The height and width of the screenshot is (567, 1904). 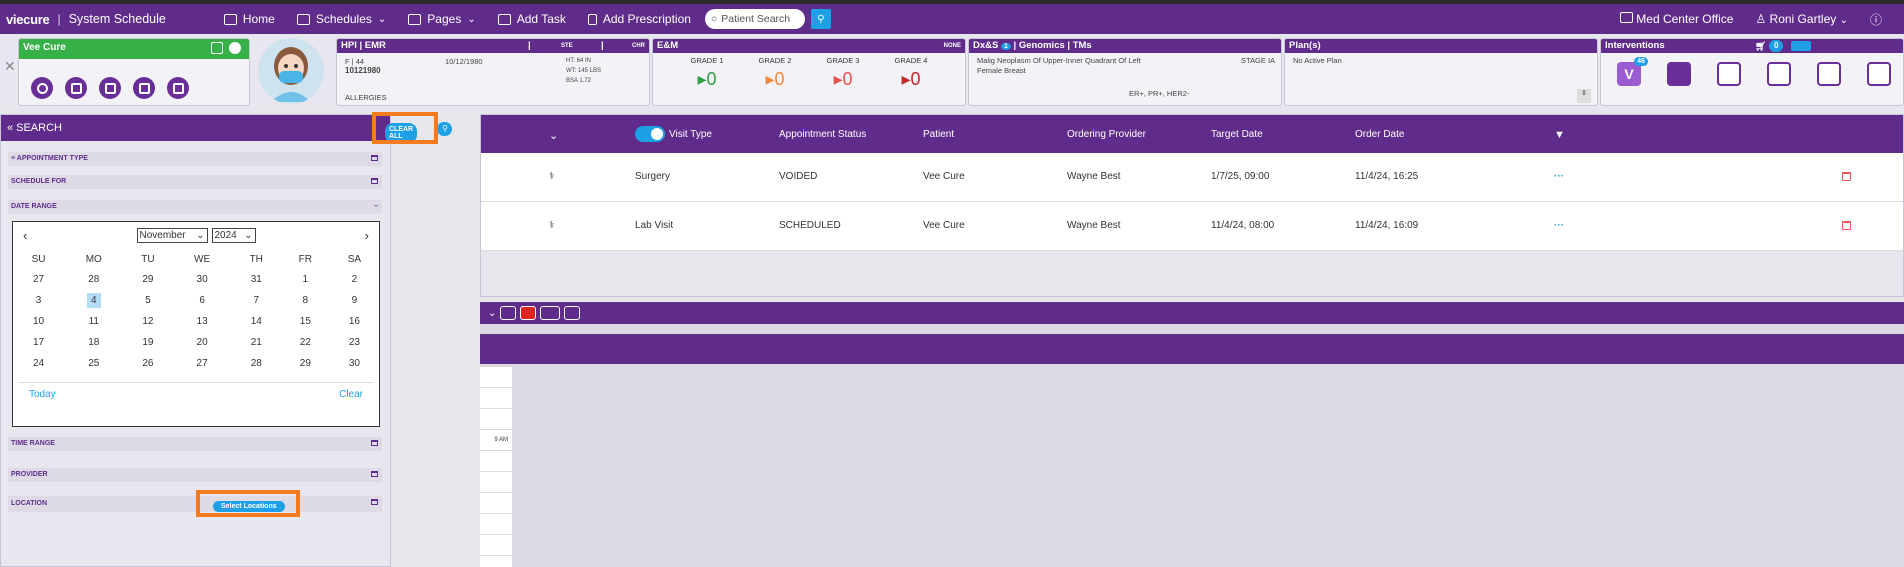 What do you see at coordinates (567, 46) in the screenshot?
I see `ste-tab: STE` at bounding box center [567, 46].